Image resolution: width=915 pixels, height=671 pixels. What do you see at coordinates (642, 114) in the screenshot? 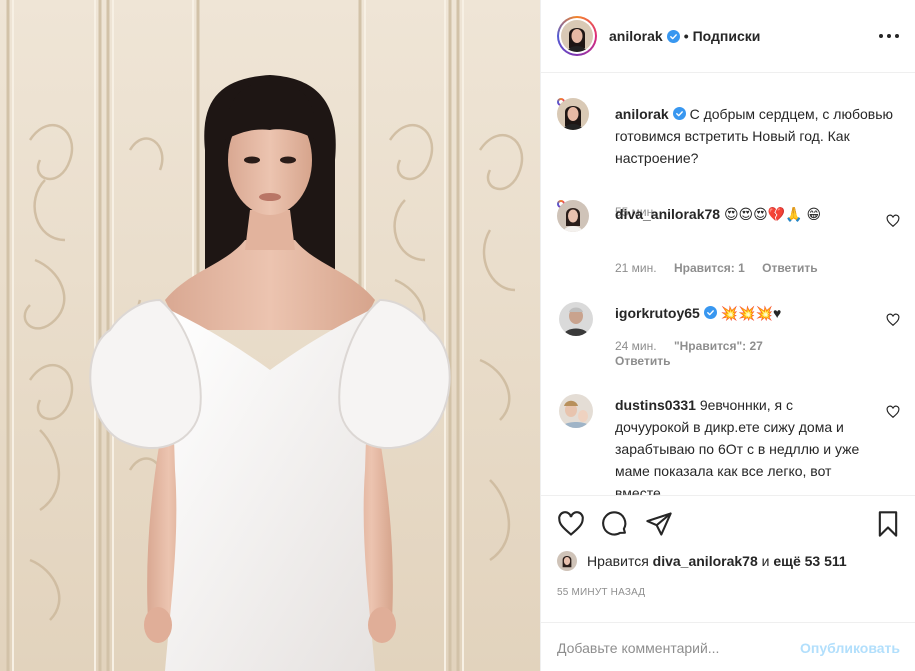
I see `caption-username: anilorak` at bounding box center [642, 114].